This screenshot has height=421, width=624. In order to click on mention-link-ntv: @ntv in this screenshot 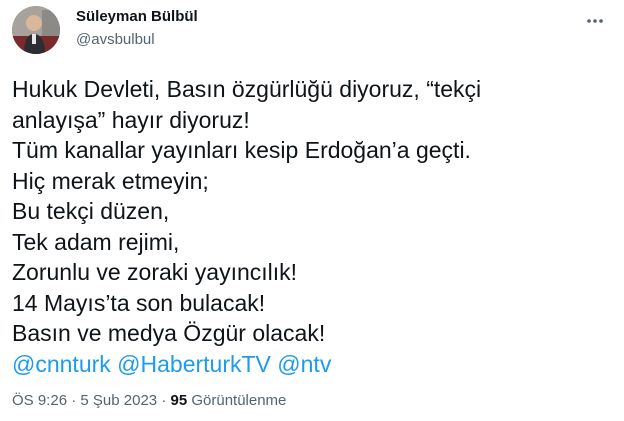, I will do `click(304, 364)`.